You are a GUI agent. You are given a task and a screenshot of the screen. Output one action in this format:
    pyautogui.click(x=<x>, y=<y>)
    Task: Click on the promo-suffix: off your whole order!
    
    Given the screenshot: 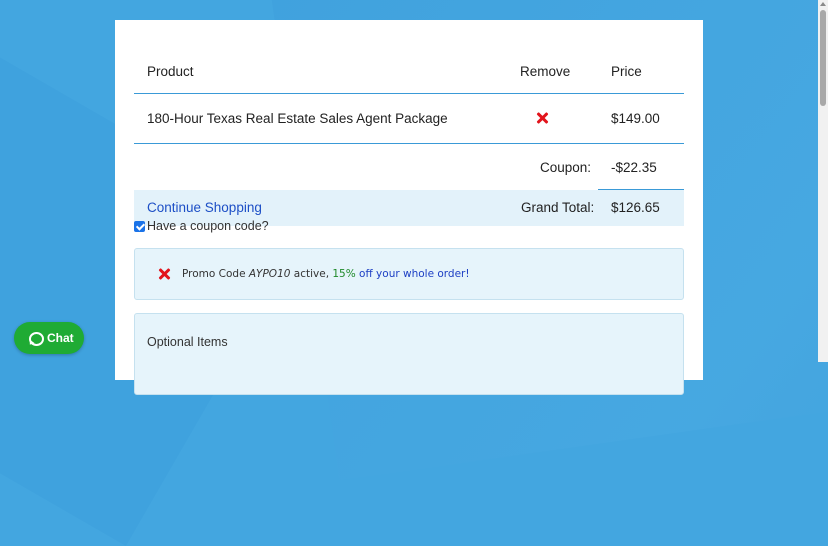 What is the action you would take?
    pyautogui.click(x=412, y=274)
    